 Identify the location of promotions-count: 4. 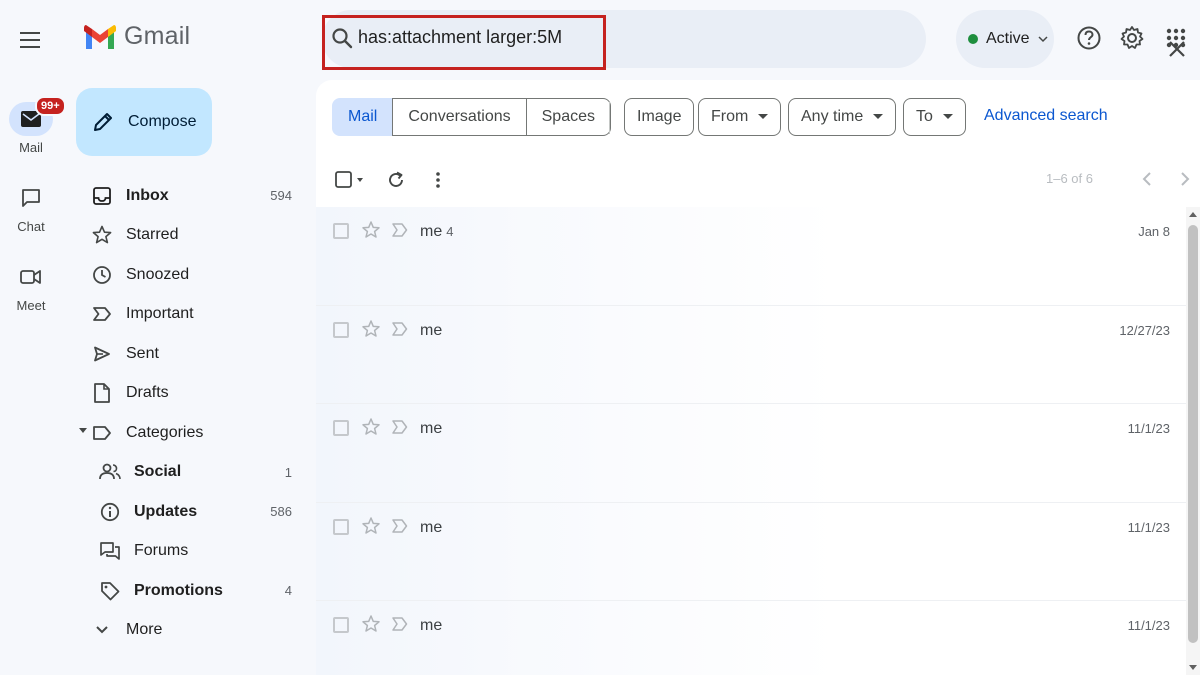
(288, 591).